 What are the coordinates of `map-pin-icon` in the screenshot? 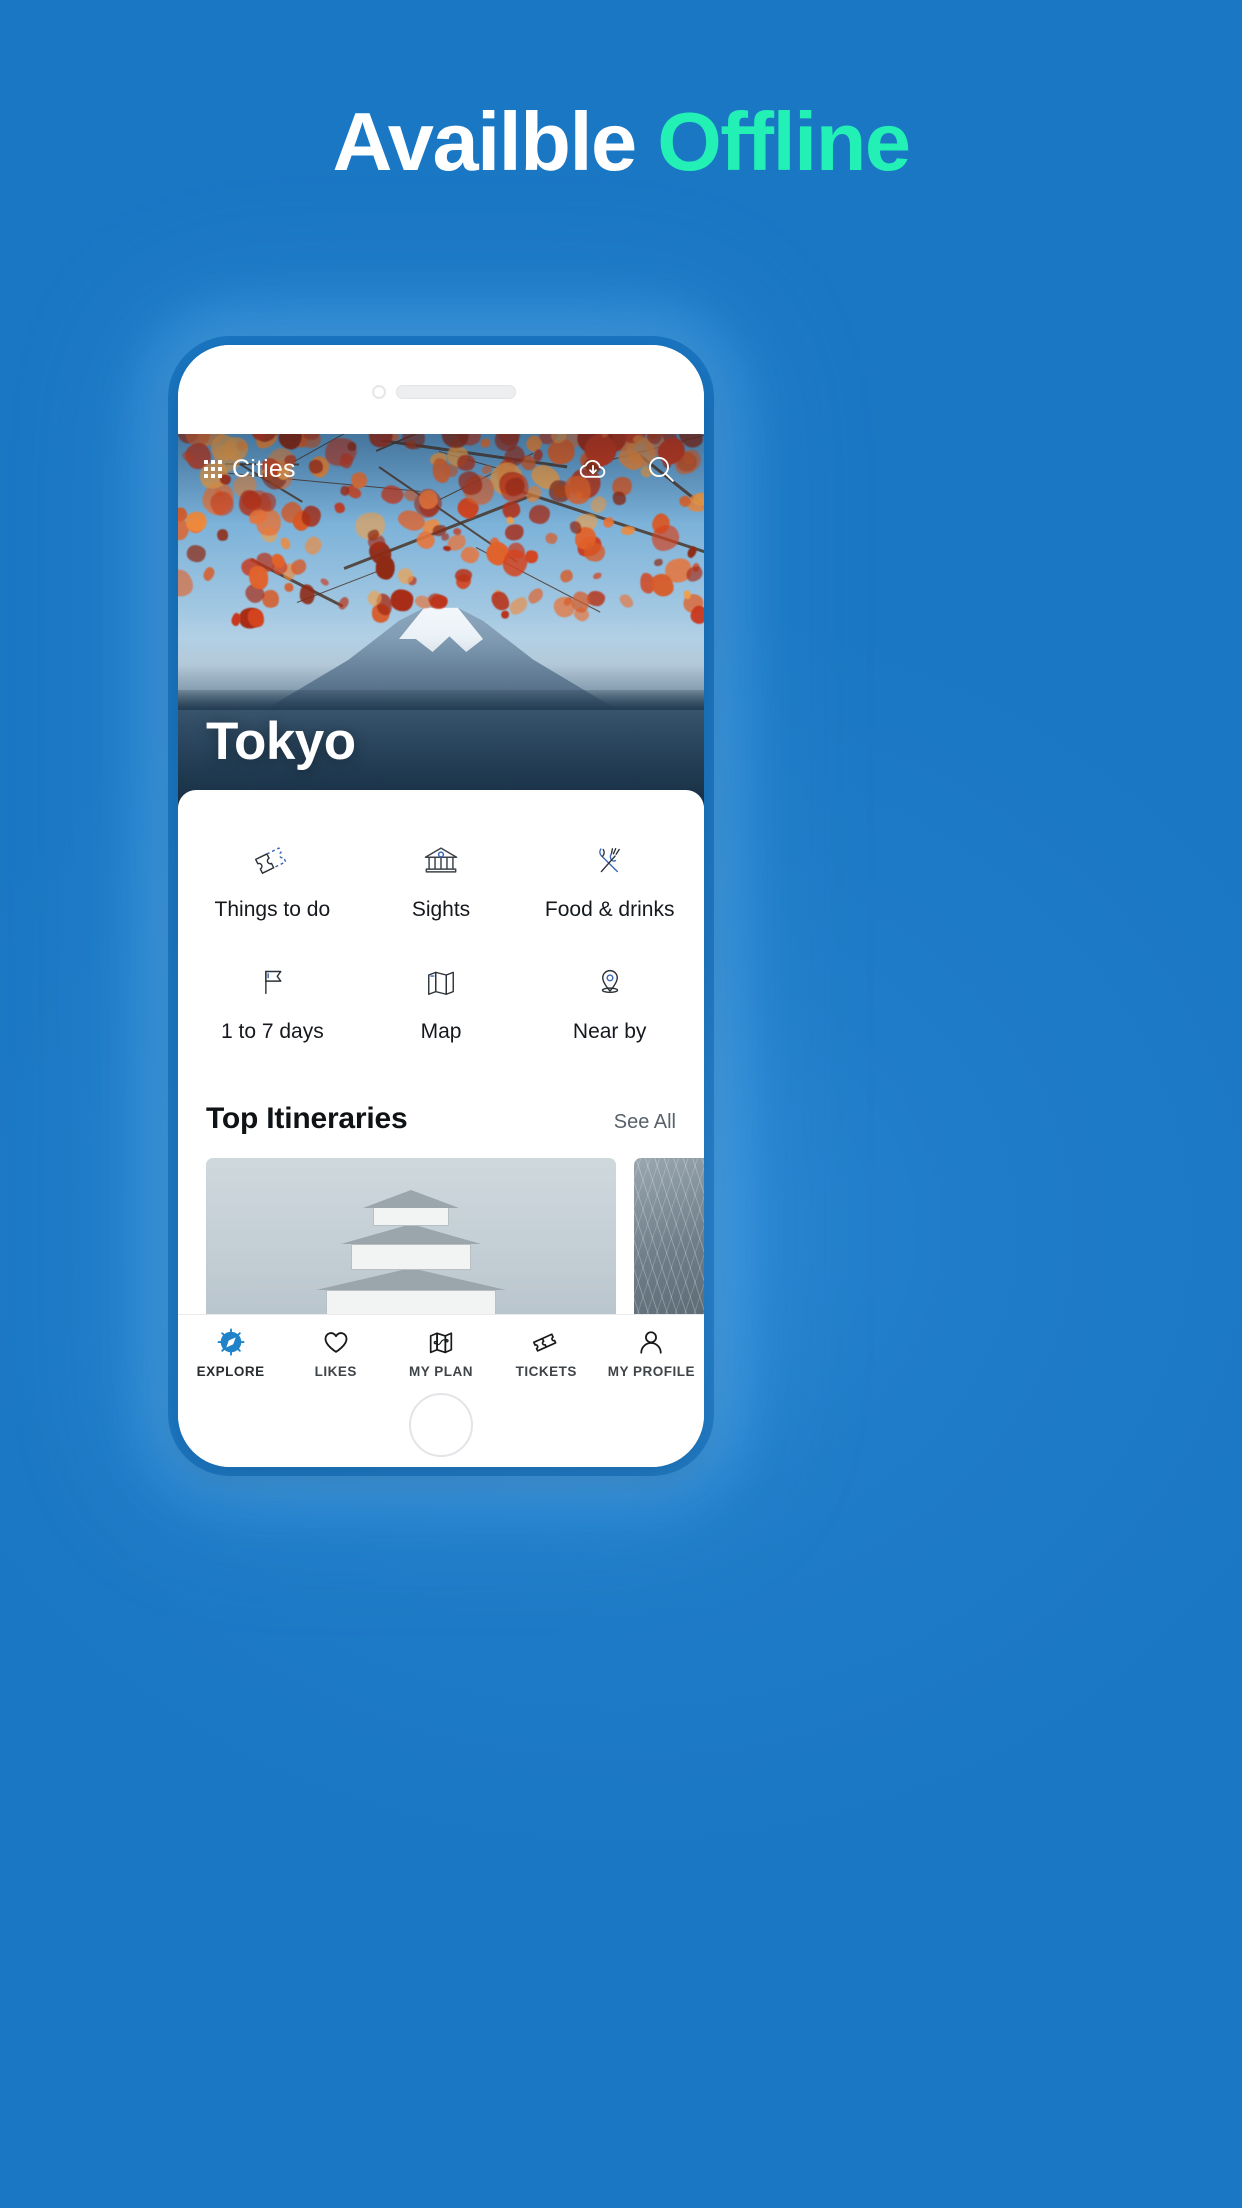 It's located at (610, 982).